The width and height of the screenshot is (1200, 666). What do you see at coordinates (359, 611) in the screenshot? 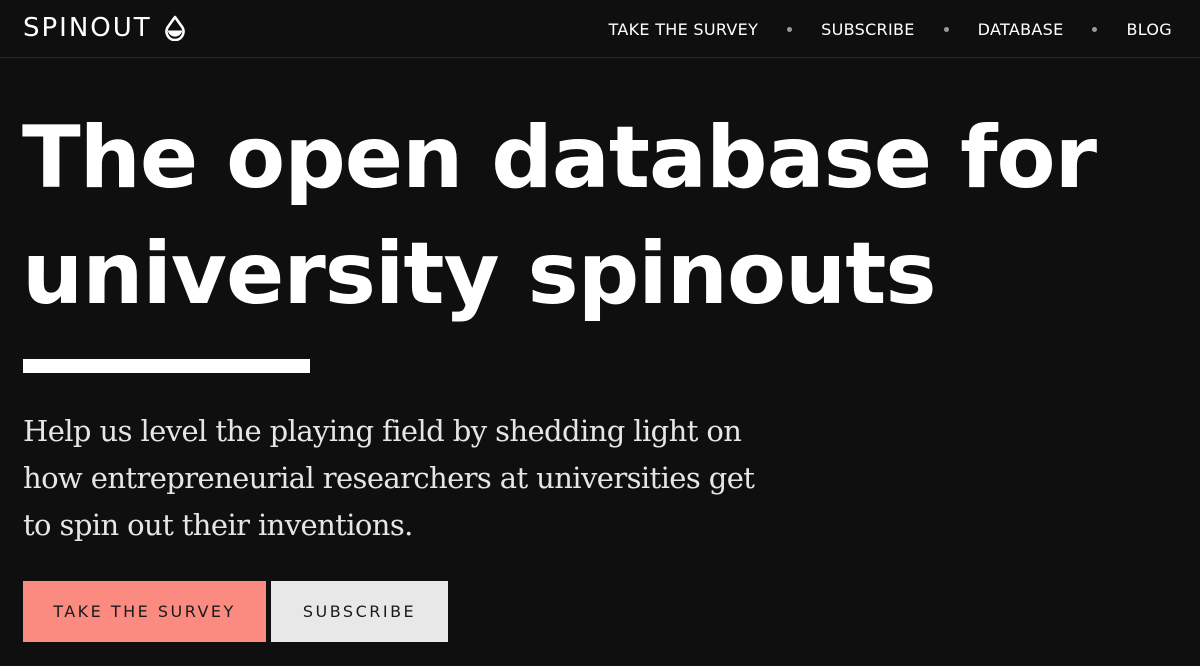
I see `subscribe-button: SUBSCRIBE` at bounding box center [359, 611].